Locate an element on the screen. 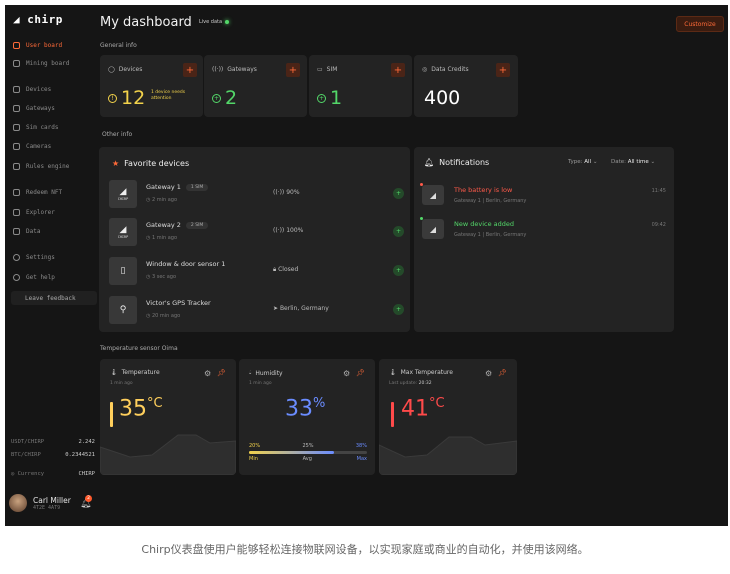  warning-icon: ! is located at coordinates (112, 98).